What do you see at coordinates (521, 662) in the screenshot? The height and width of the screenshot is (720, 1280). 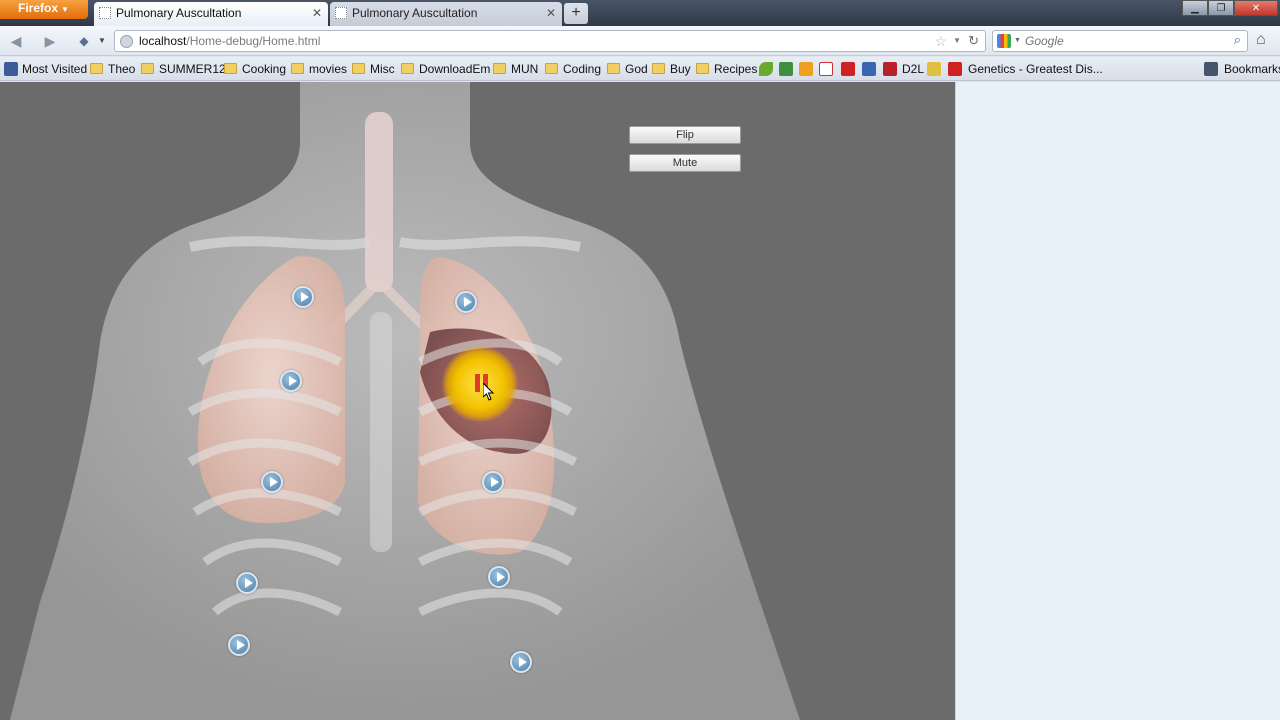 I see `play-point-left-base` at bounding box center [521, 662].